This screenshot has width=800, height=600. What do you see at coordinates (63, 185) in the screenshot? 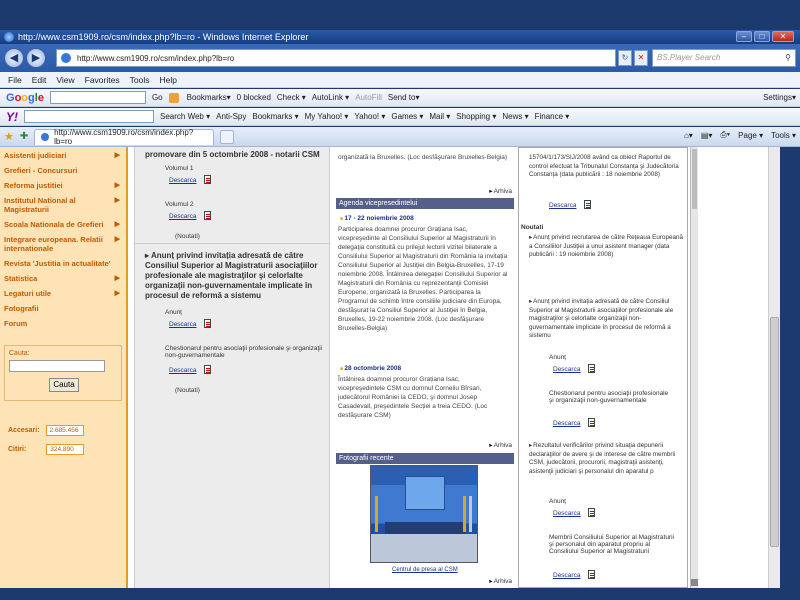
I see `sidebar-item: Reforma justitiei ▶` at bounding box center [63, 185].